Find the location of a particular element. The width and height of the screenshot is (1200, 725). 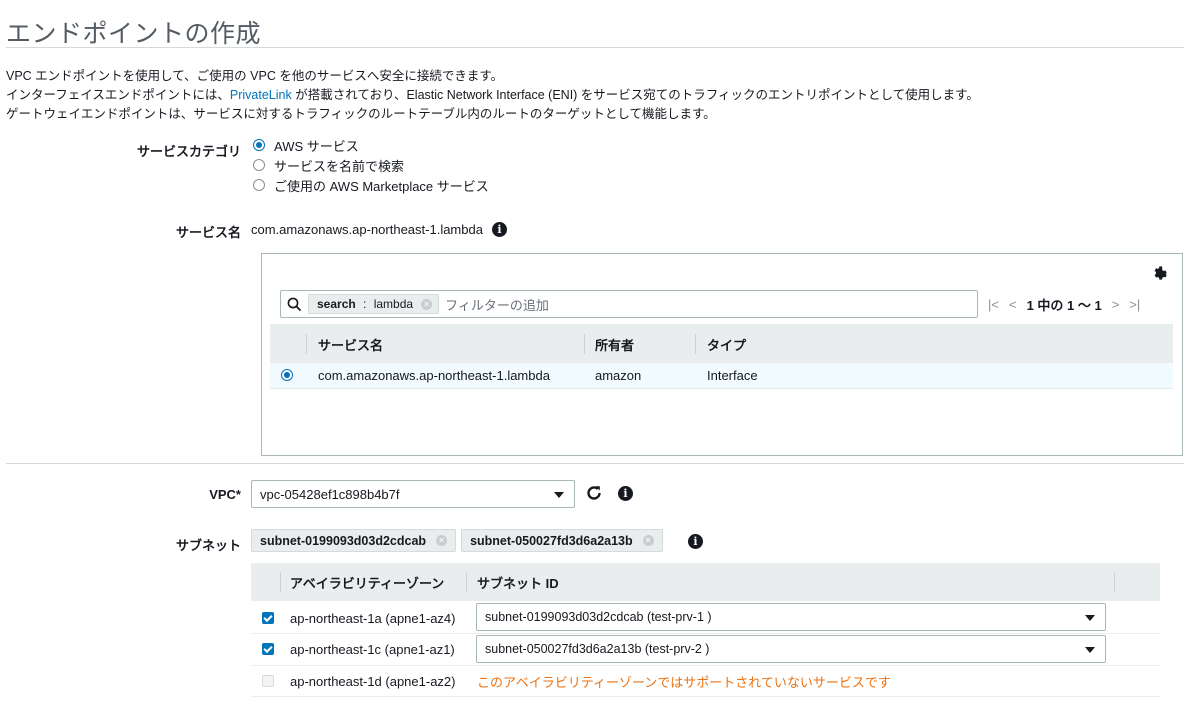

last-page-icon: >| is located at coordinates (1134, 304).